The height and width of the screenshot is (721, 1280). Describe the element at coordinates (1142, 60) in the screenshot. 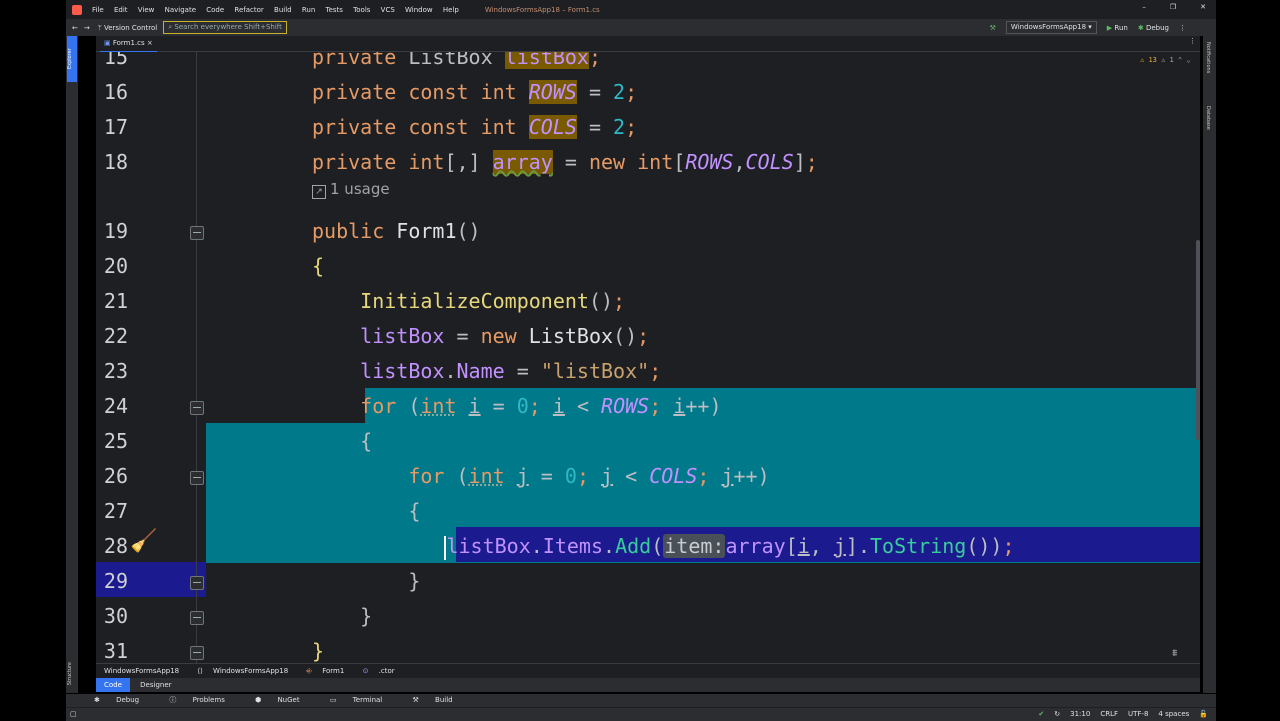

I see `warning-icon: ⚠` at that location.